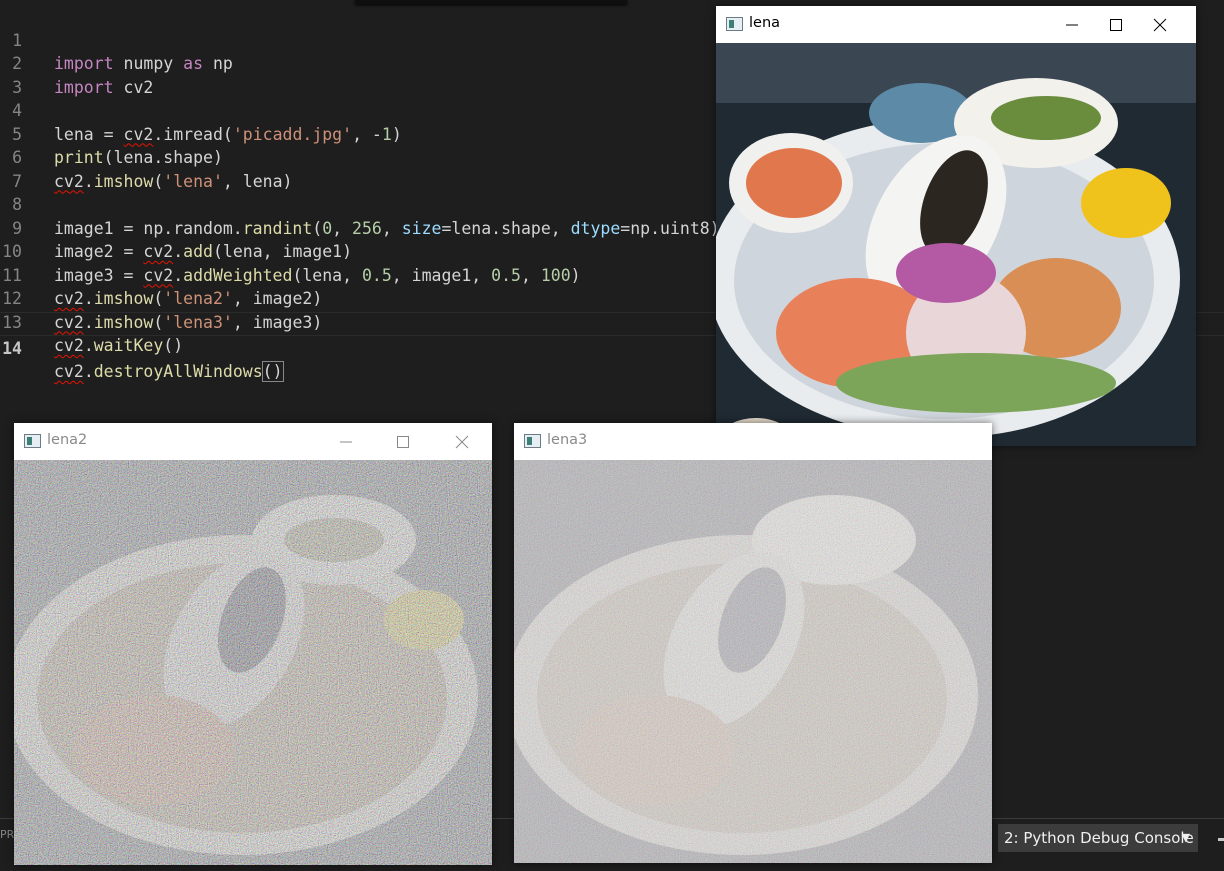  I want to click on window-title: lena2, so click(67, 440).